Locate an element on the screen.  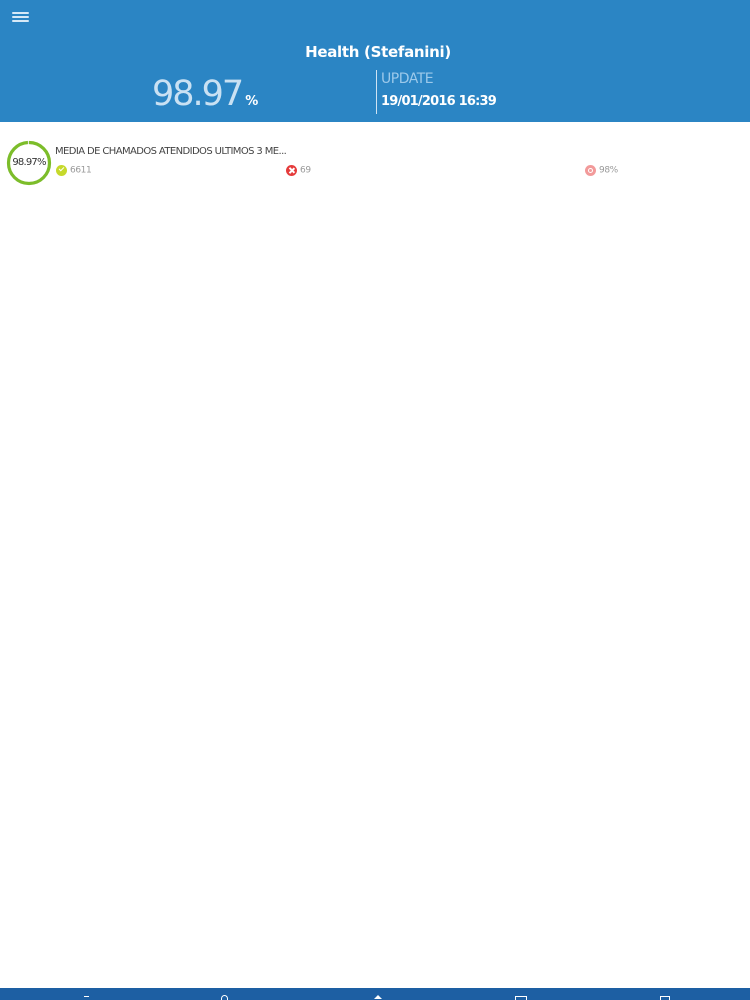
bottom-nav-bar is located at coordinates (375, 994).